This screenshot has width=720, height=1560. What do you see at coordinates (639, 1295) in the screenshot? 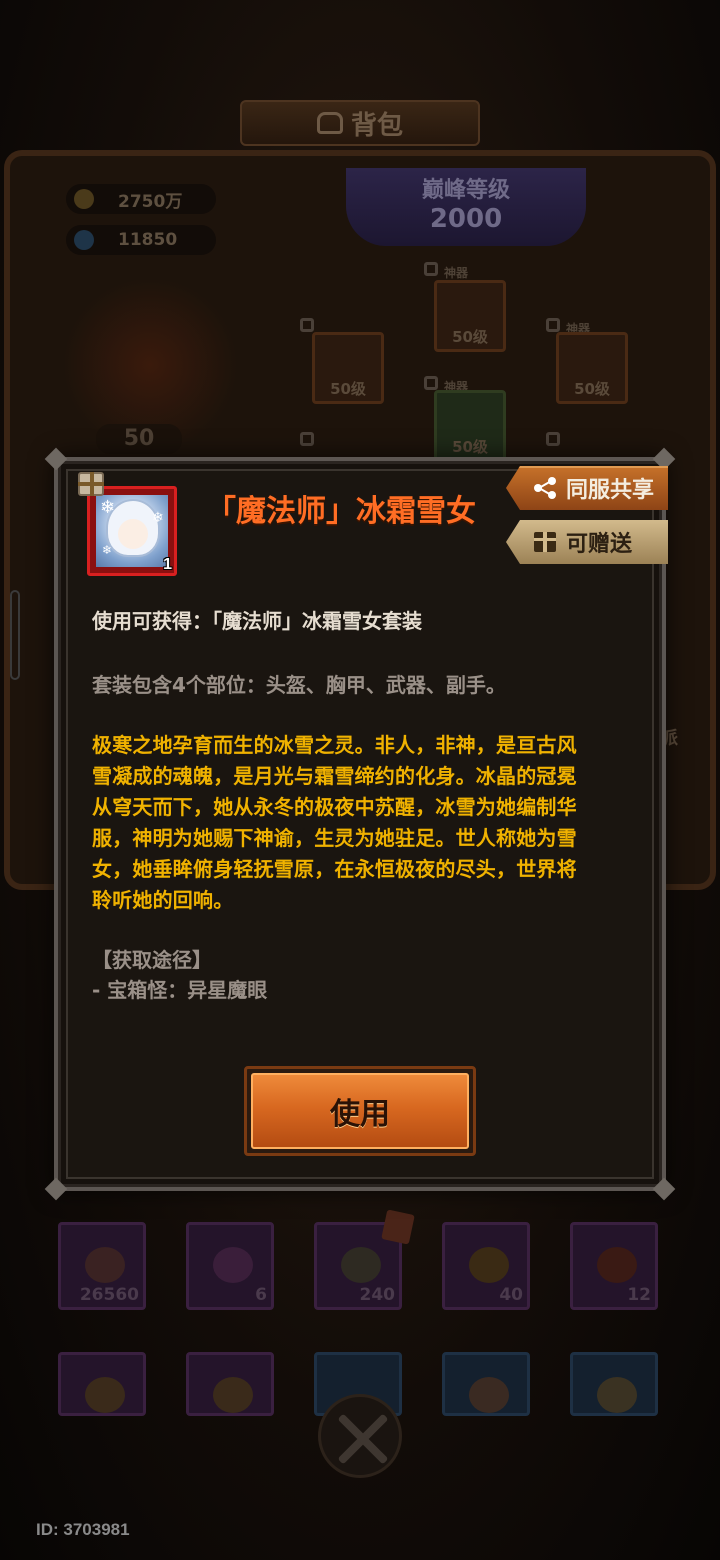
I see `item-count: 12` at bounding box center [639, 1295].